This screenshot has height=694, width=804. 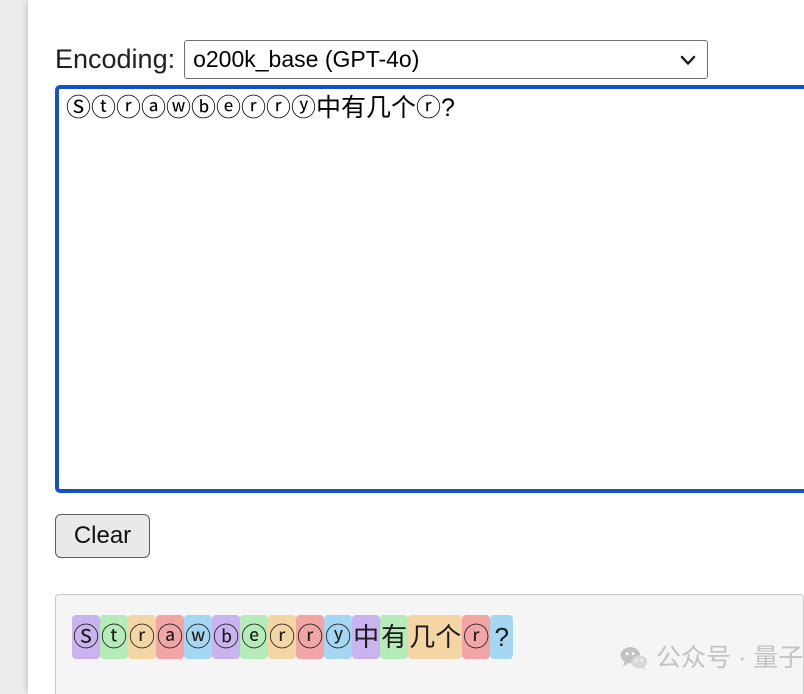 I want to click on encoding-select: o200k_base (GPT-4o), so click(x=446, y=59).